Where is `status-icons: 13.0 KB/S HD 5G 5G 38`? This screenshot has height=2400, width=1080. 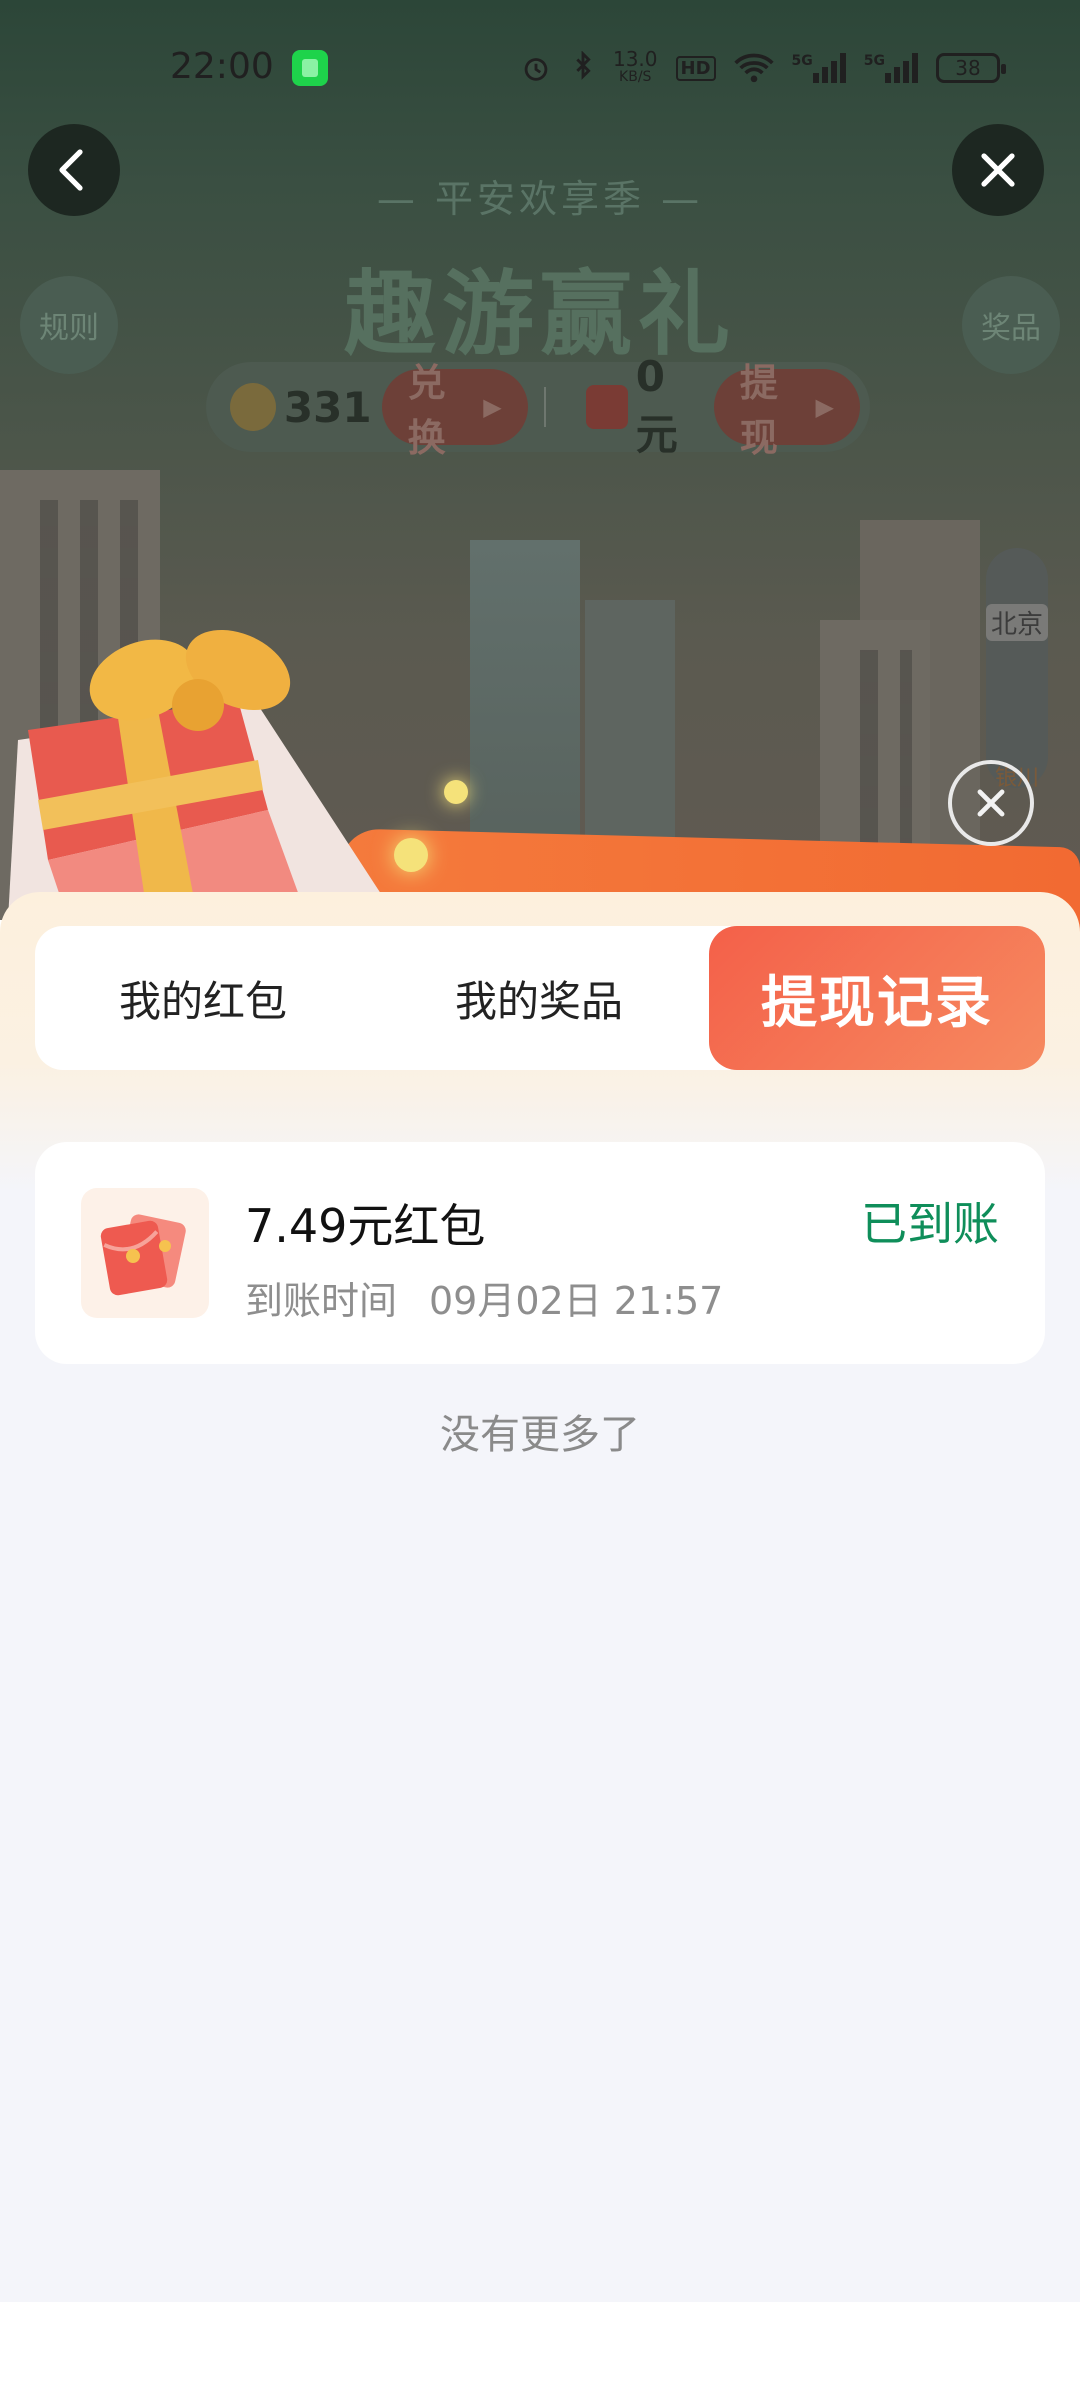 status-icons: 13.0 KB/S HD 5G 5G 38 is located at coordinates (762, 67).